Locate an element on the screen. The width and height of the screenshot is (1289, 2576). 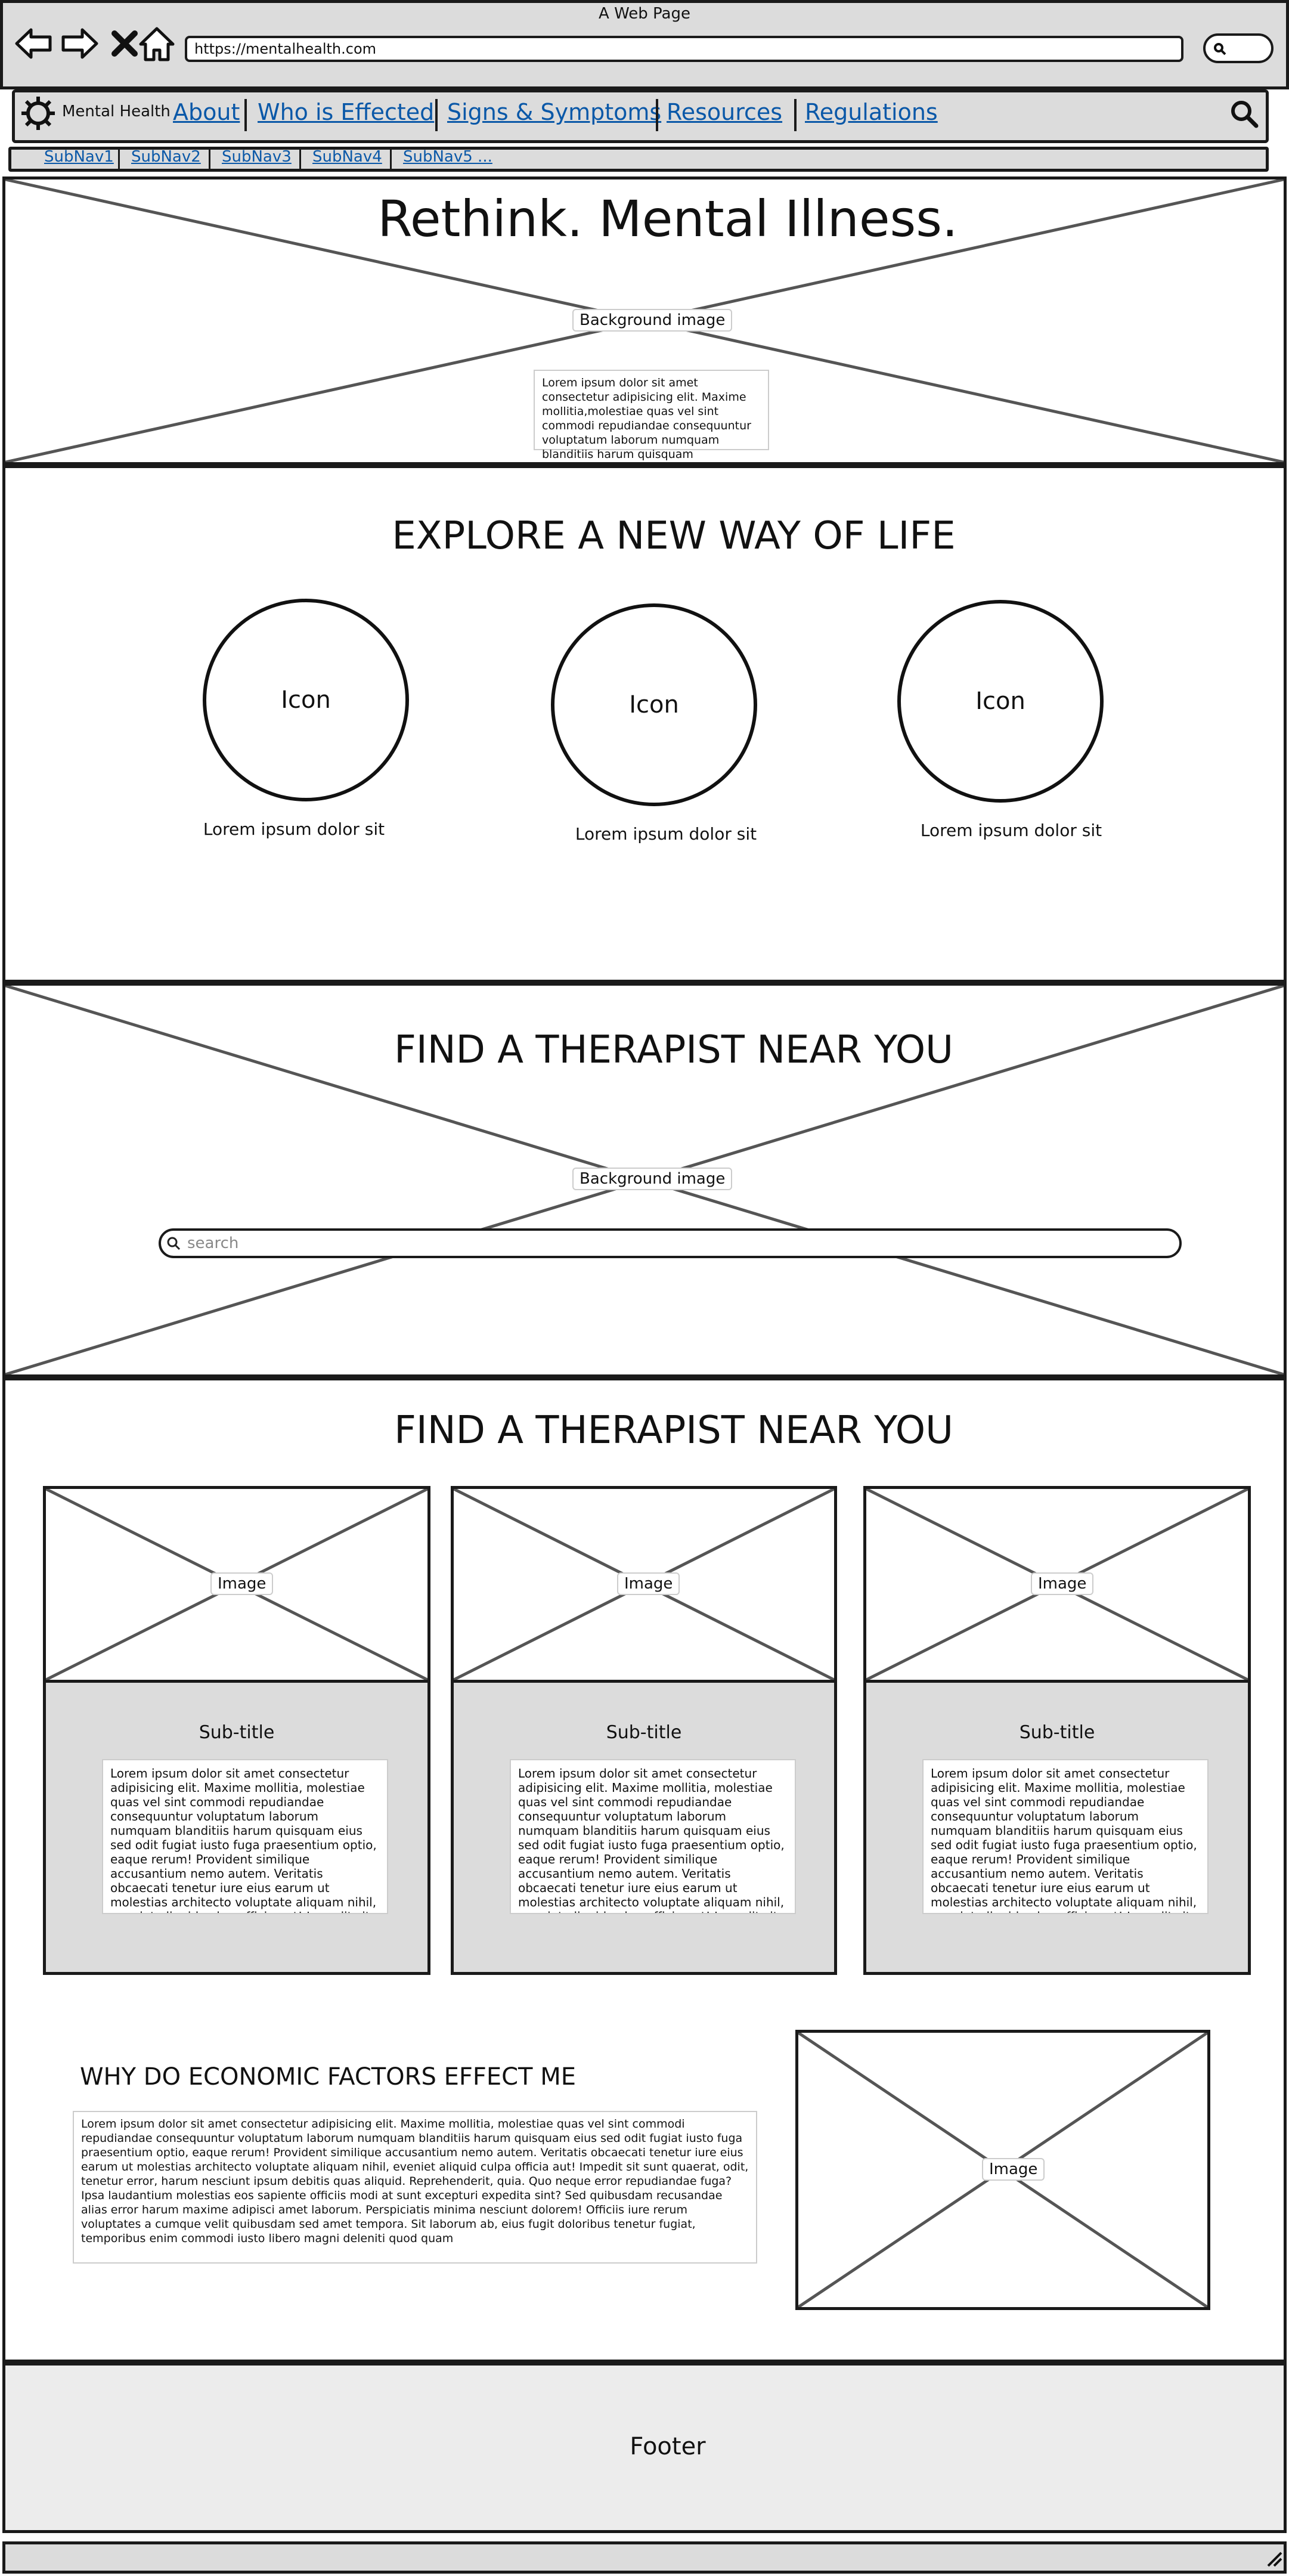
nav-link-signs-symptoms: Signs & Symptoms is located at coordinates (554, 112).